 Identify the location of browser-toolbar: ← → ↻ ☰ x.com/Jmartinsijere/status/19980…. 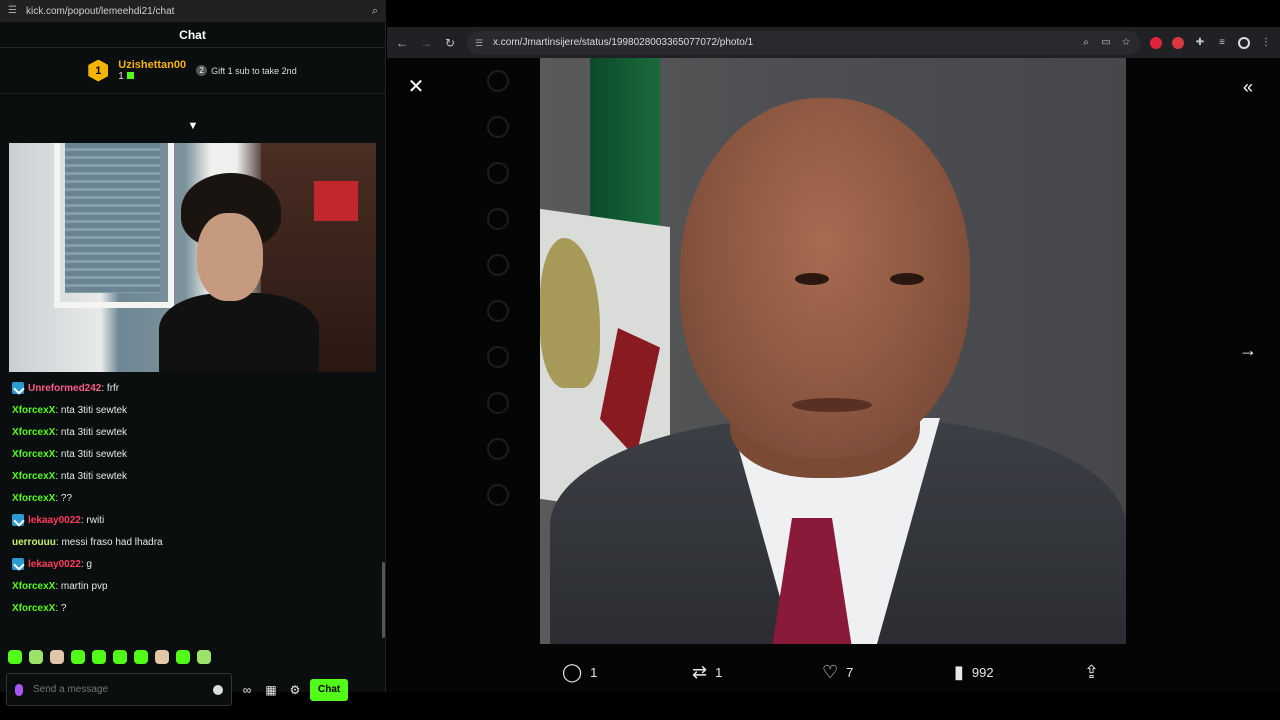
(833, 42).